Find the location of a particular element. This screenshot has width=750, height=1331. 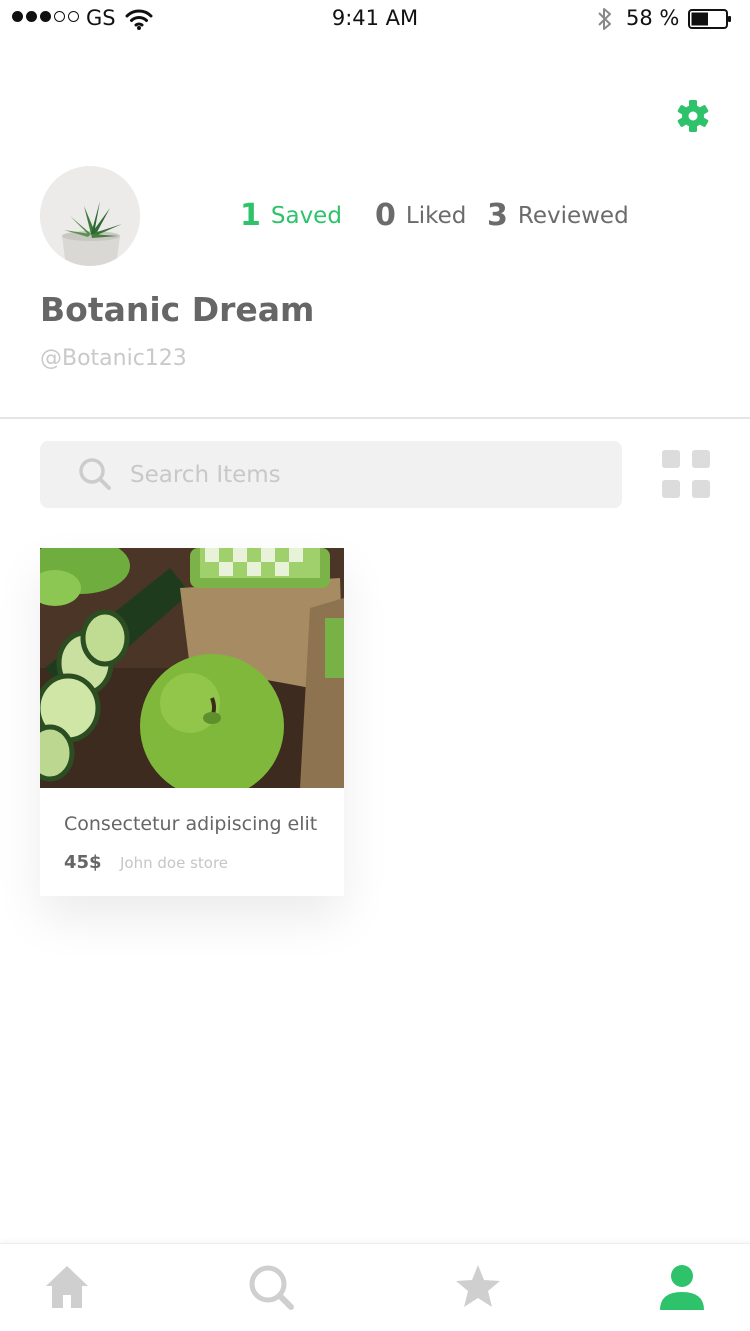

divider is located at coordinates (375, 418).